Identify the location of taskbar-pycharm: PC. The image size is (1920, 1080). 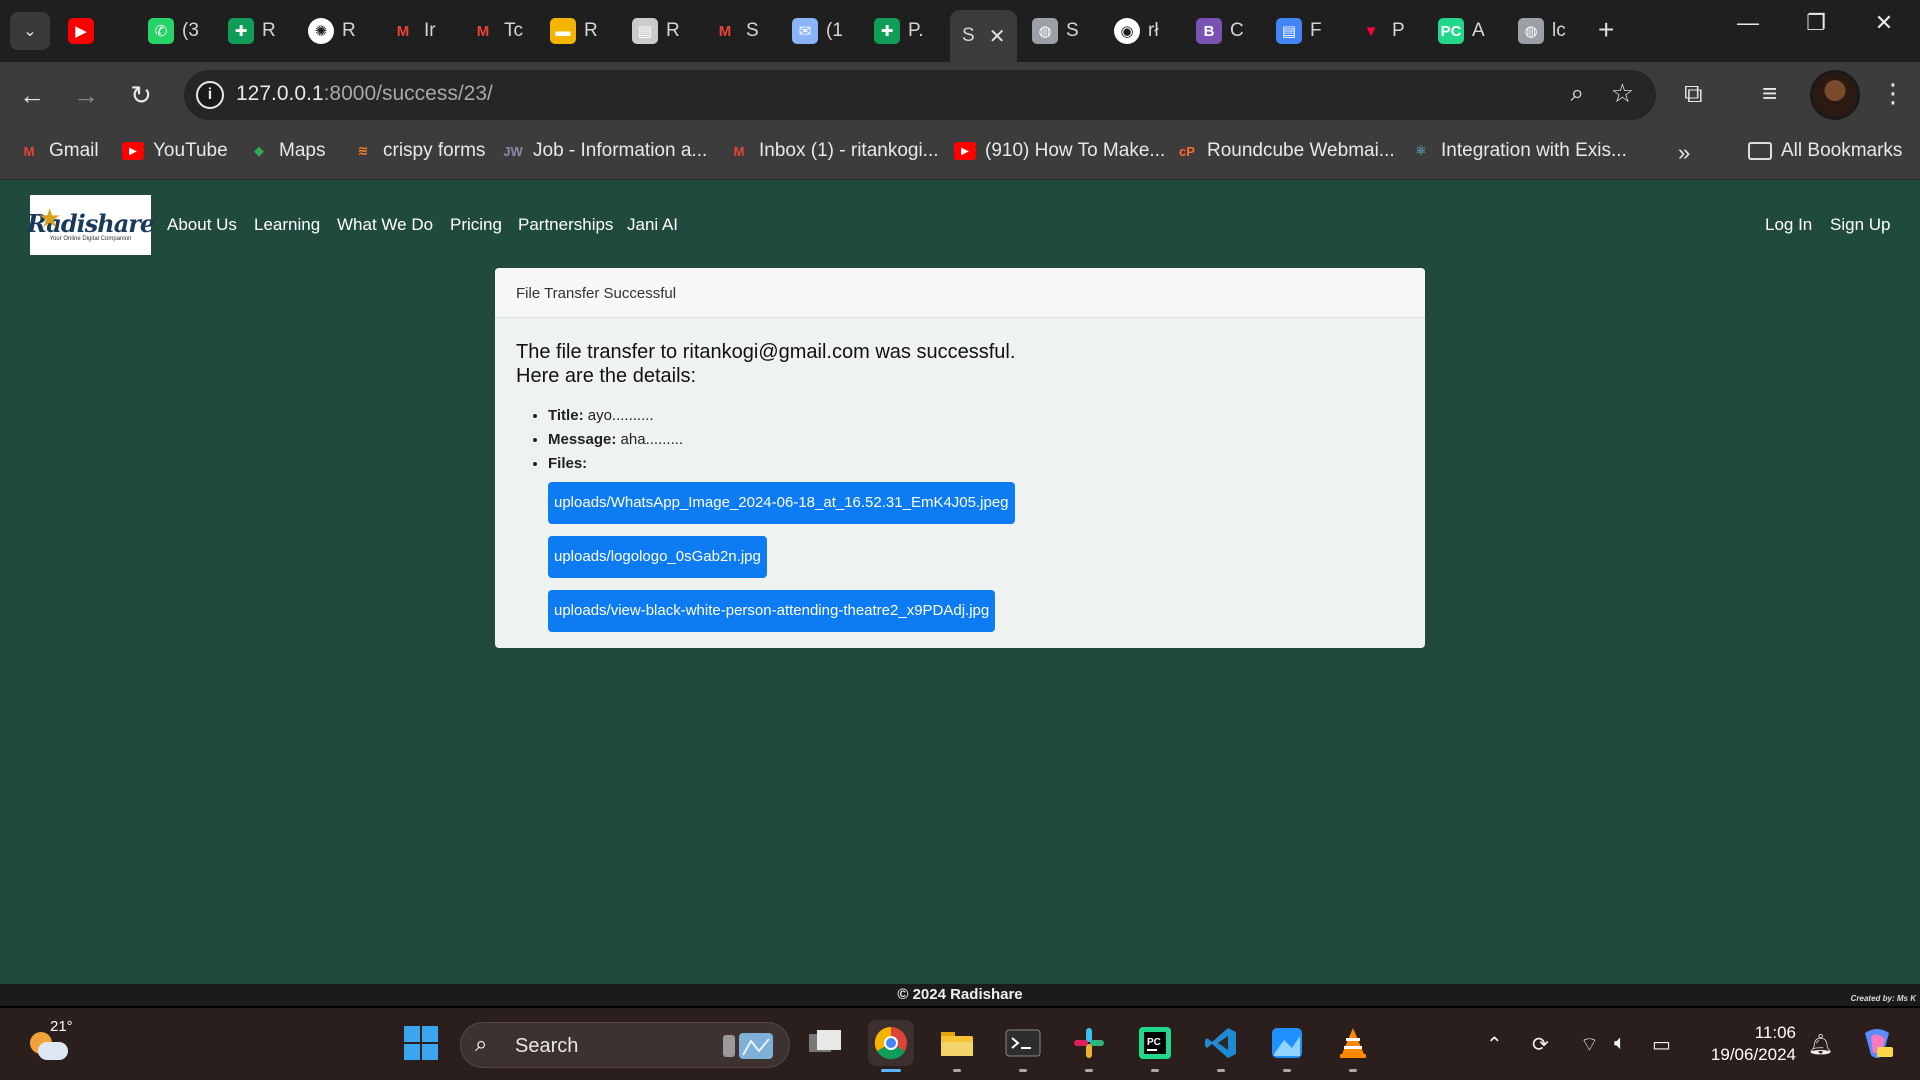
(1155, 1046).